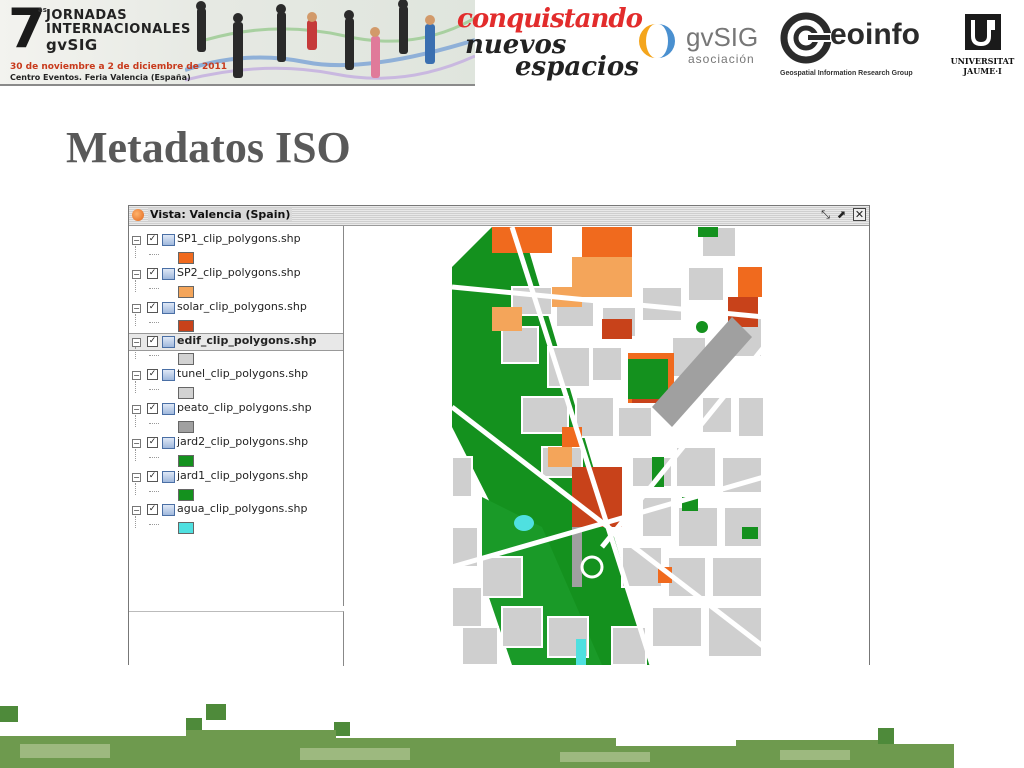  What do you see at coordinates (242, 306) in the screenshot?
I see `layer-name: solar_clip_polygons.shp` at bounding box center [242, 306].